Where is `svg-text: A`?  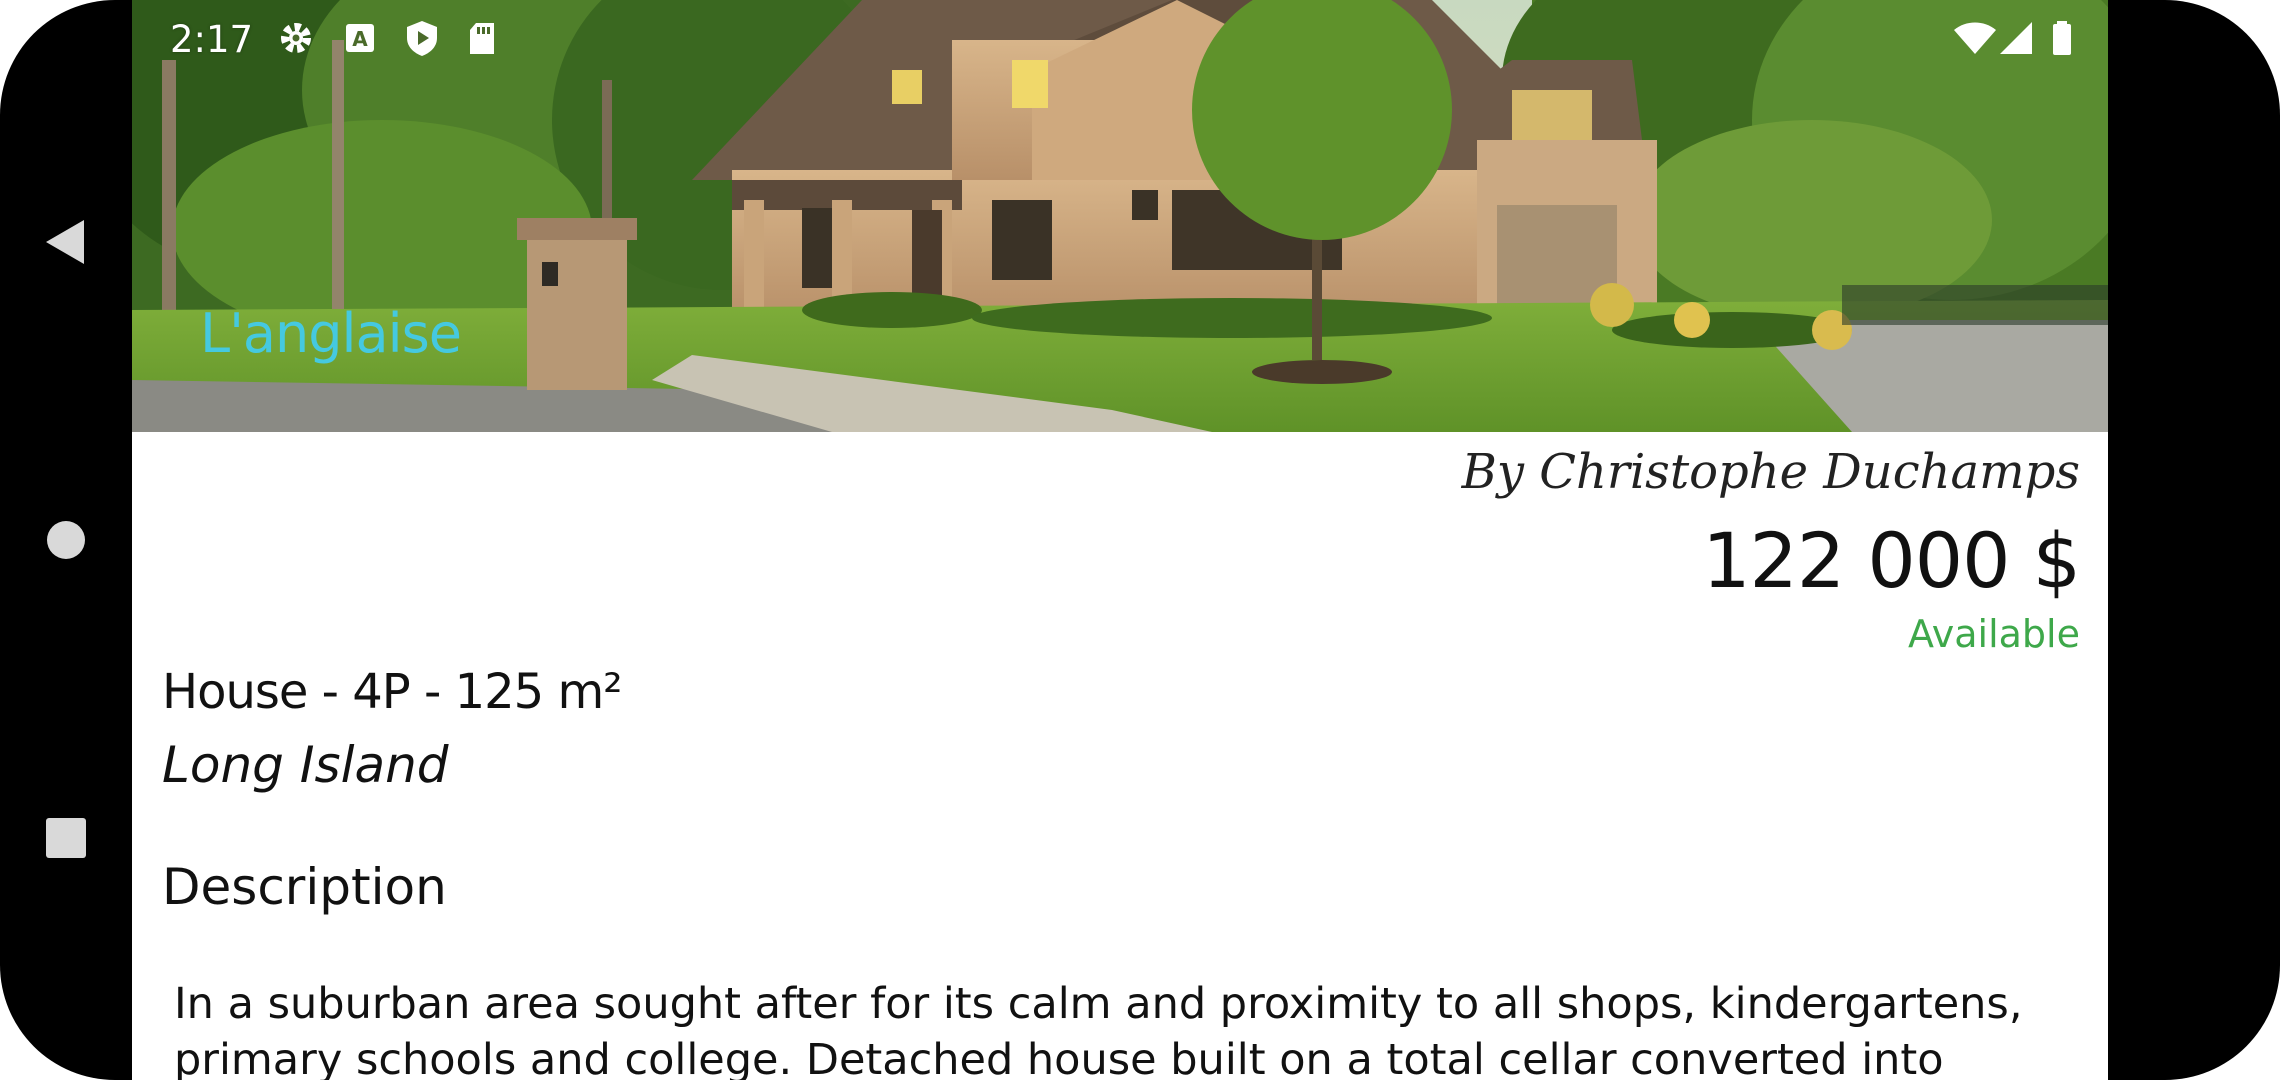 svg-text: A is located at coordinates (360, 39).